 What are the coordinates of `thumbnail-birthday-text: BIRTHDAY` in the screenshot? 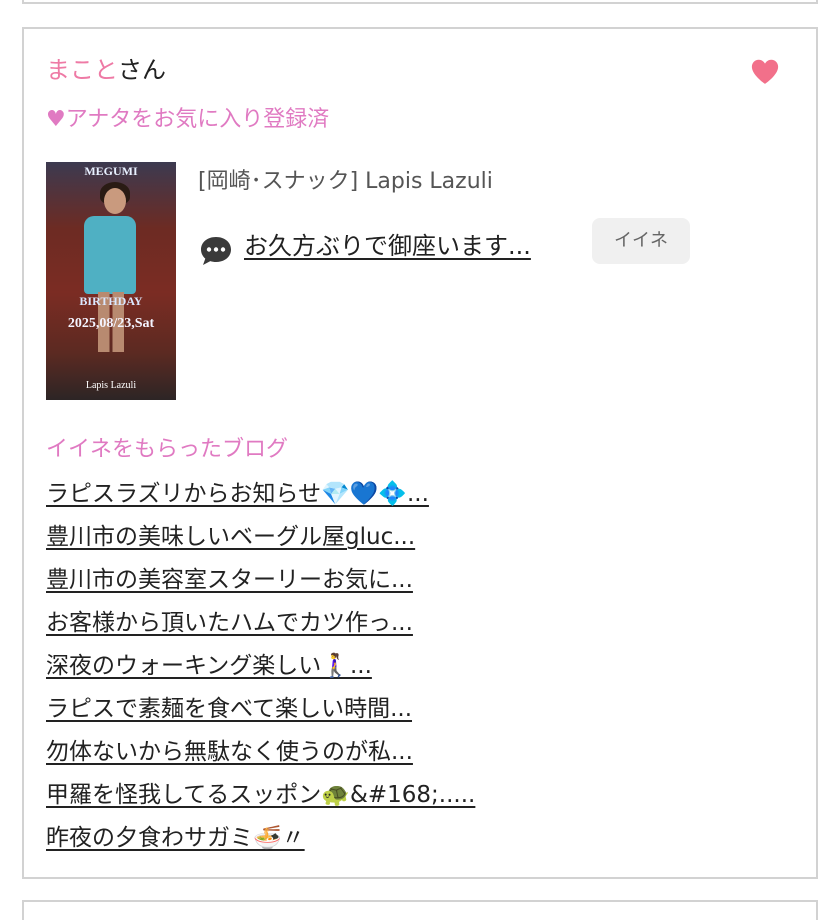 It's located at (111, 301).